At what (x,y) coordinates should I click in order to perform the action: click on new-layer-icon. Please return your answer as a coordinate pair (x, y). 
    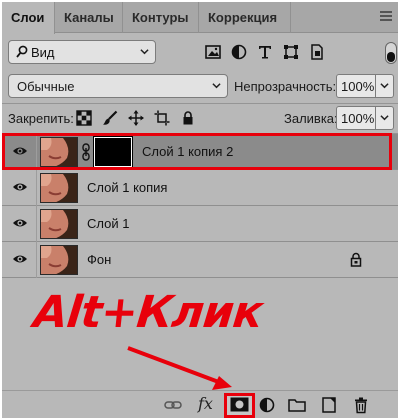
    Looking at the image, I should click on (329, 405).